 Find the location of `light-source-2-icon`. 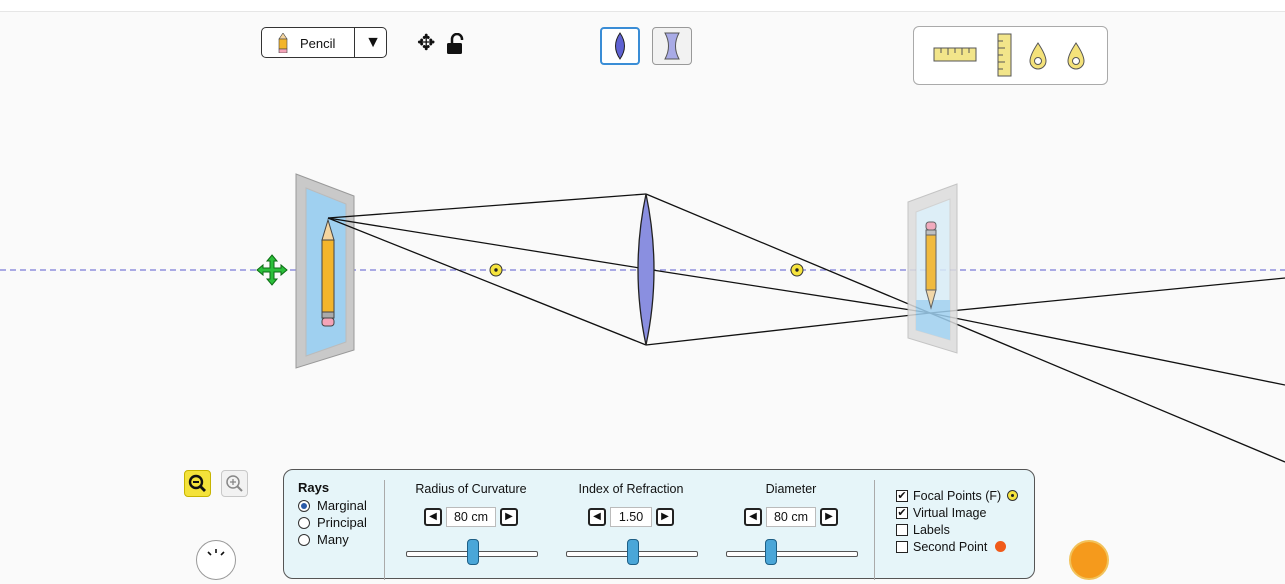

light-source-2-icon is located at coordinates (1076, 56).